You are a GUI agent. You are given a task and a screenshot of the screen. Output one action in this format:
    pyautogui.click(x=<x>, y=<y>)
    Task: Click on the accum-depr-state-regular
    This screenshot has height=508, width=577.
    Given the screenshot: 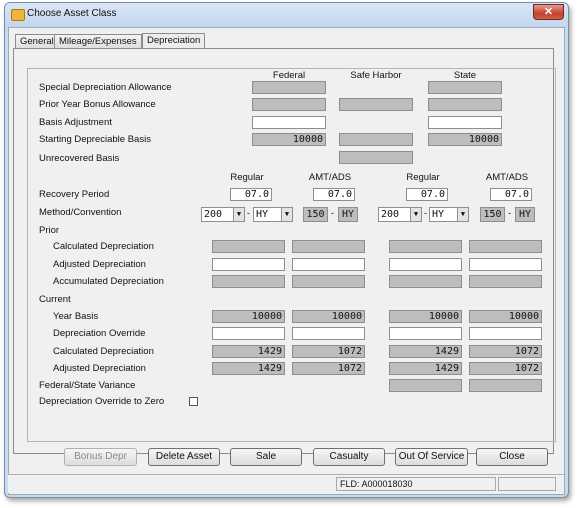 What is the action you would take?
    pyautogui.click(x=425, y=281)
    